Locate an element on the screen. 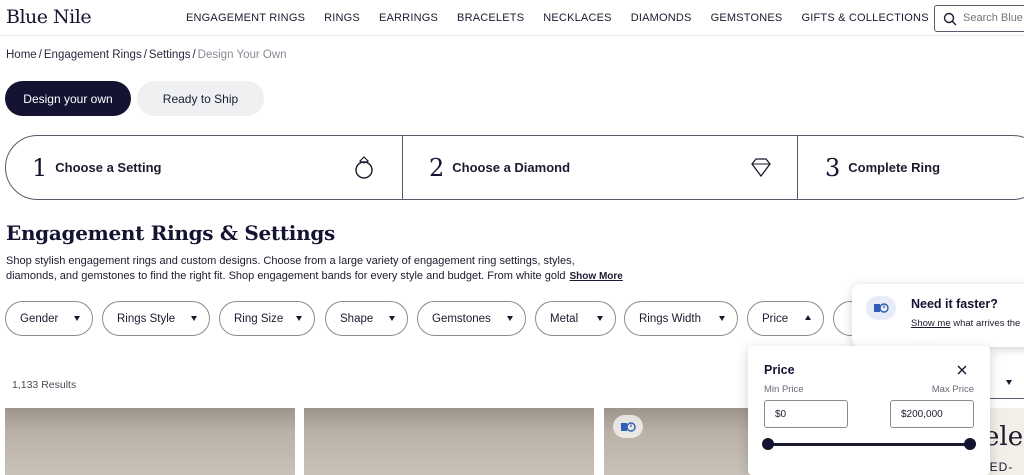 This screenshot has height=475, width=1024. step-label: Choose a Diamond is located at coordinates (511, 167).